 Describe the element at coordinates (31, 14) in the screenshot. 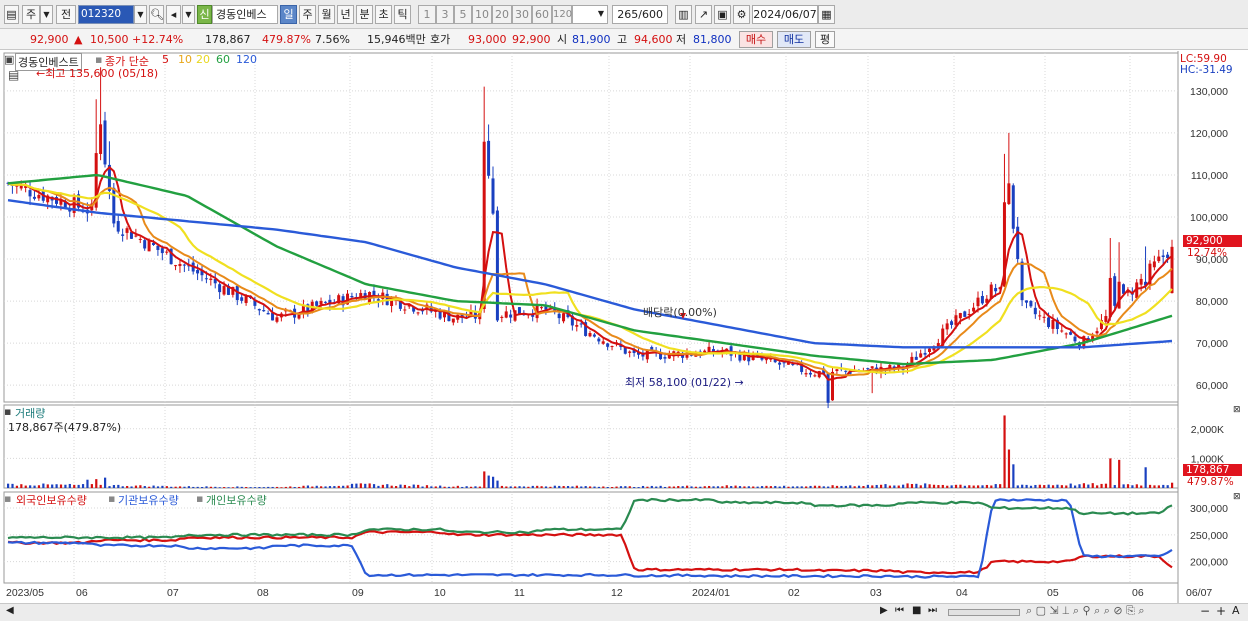

I see `market-select: 주` at that location.